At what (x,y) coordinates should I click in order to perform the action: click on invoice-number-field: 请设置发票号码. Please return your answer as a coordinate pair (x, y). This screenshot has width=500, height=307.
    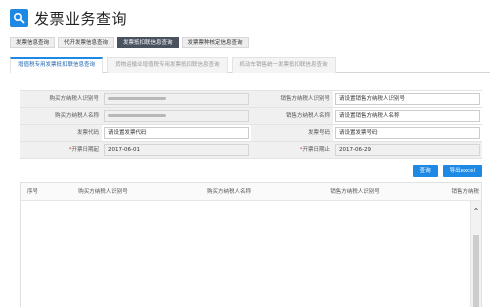
    Looking at the image, I should click on (407, 133).